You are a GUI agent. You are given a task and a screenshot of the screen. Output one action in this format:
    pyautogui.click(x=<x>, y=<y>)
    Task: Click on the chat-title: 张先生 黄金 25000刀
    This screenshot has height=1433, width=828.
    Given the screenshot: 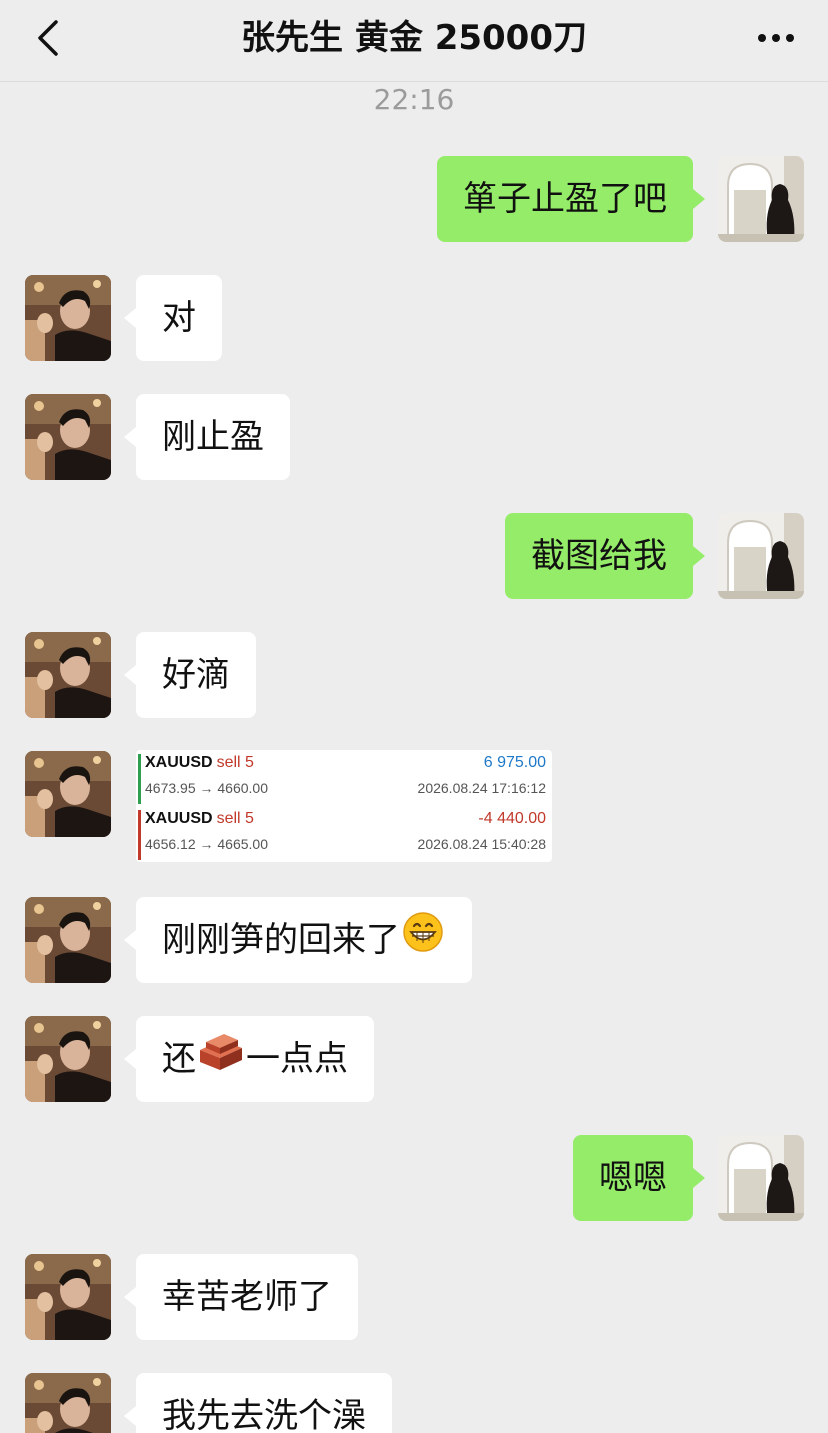 What is the action you would take?
    pyautogui.click(x=414, y=38)
    